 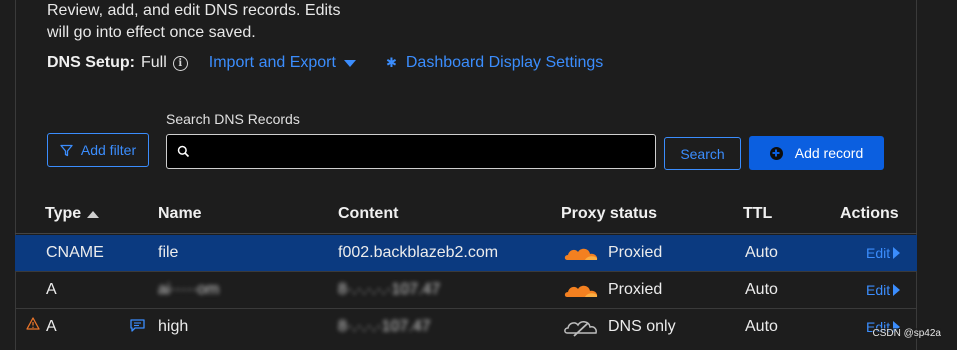 I want to click on dns-only-cloud-icon, so click(x=580, y=329).